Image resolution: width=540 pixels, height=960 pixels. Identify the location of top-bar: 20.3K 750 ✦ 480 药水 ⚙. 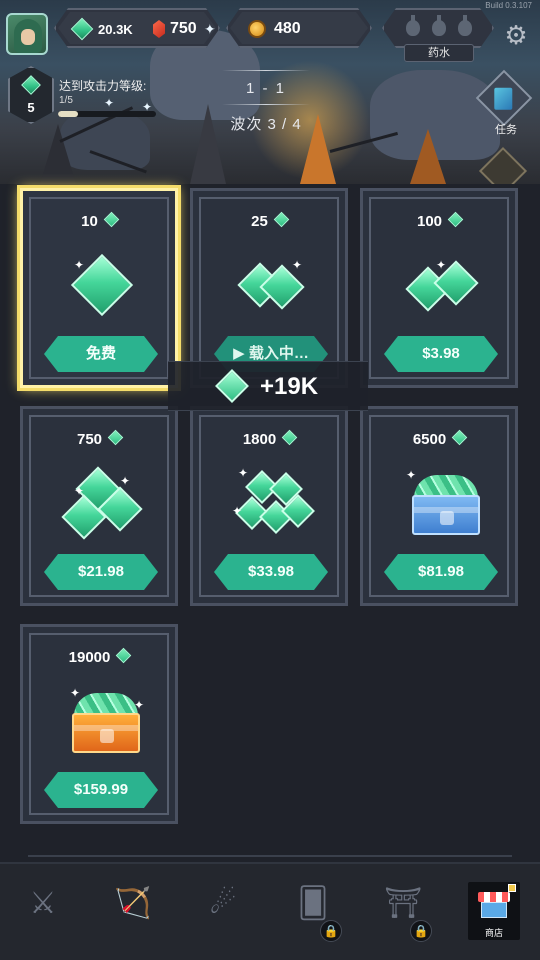
(270, 35).